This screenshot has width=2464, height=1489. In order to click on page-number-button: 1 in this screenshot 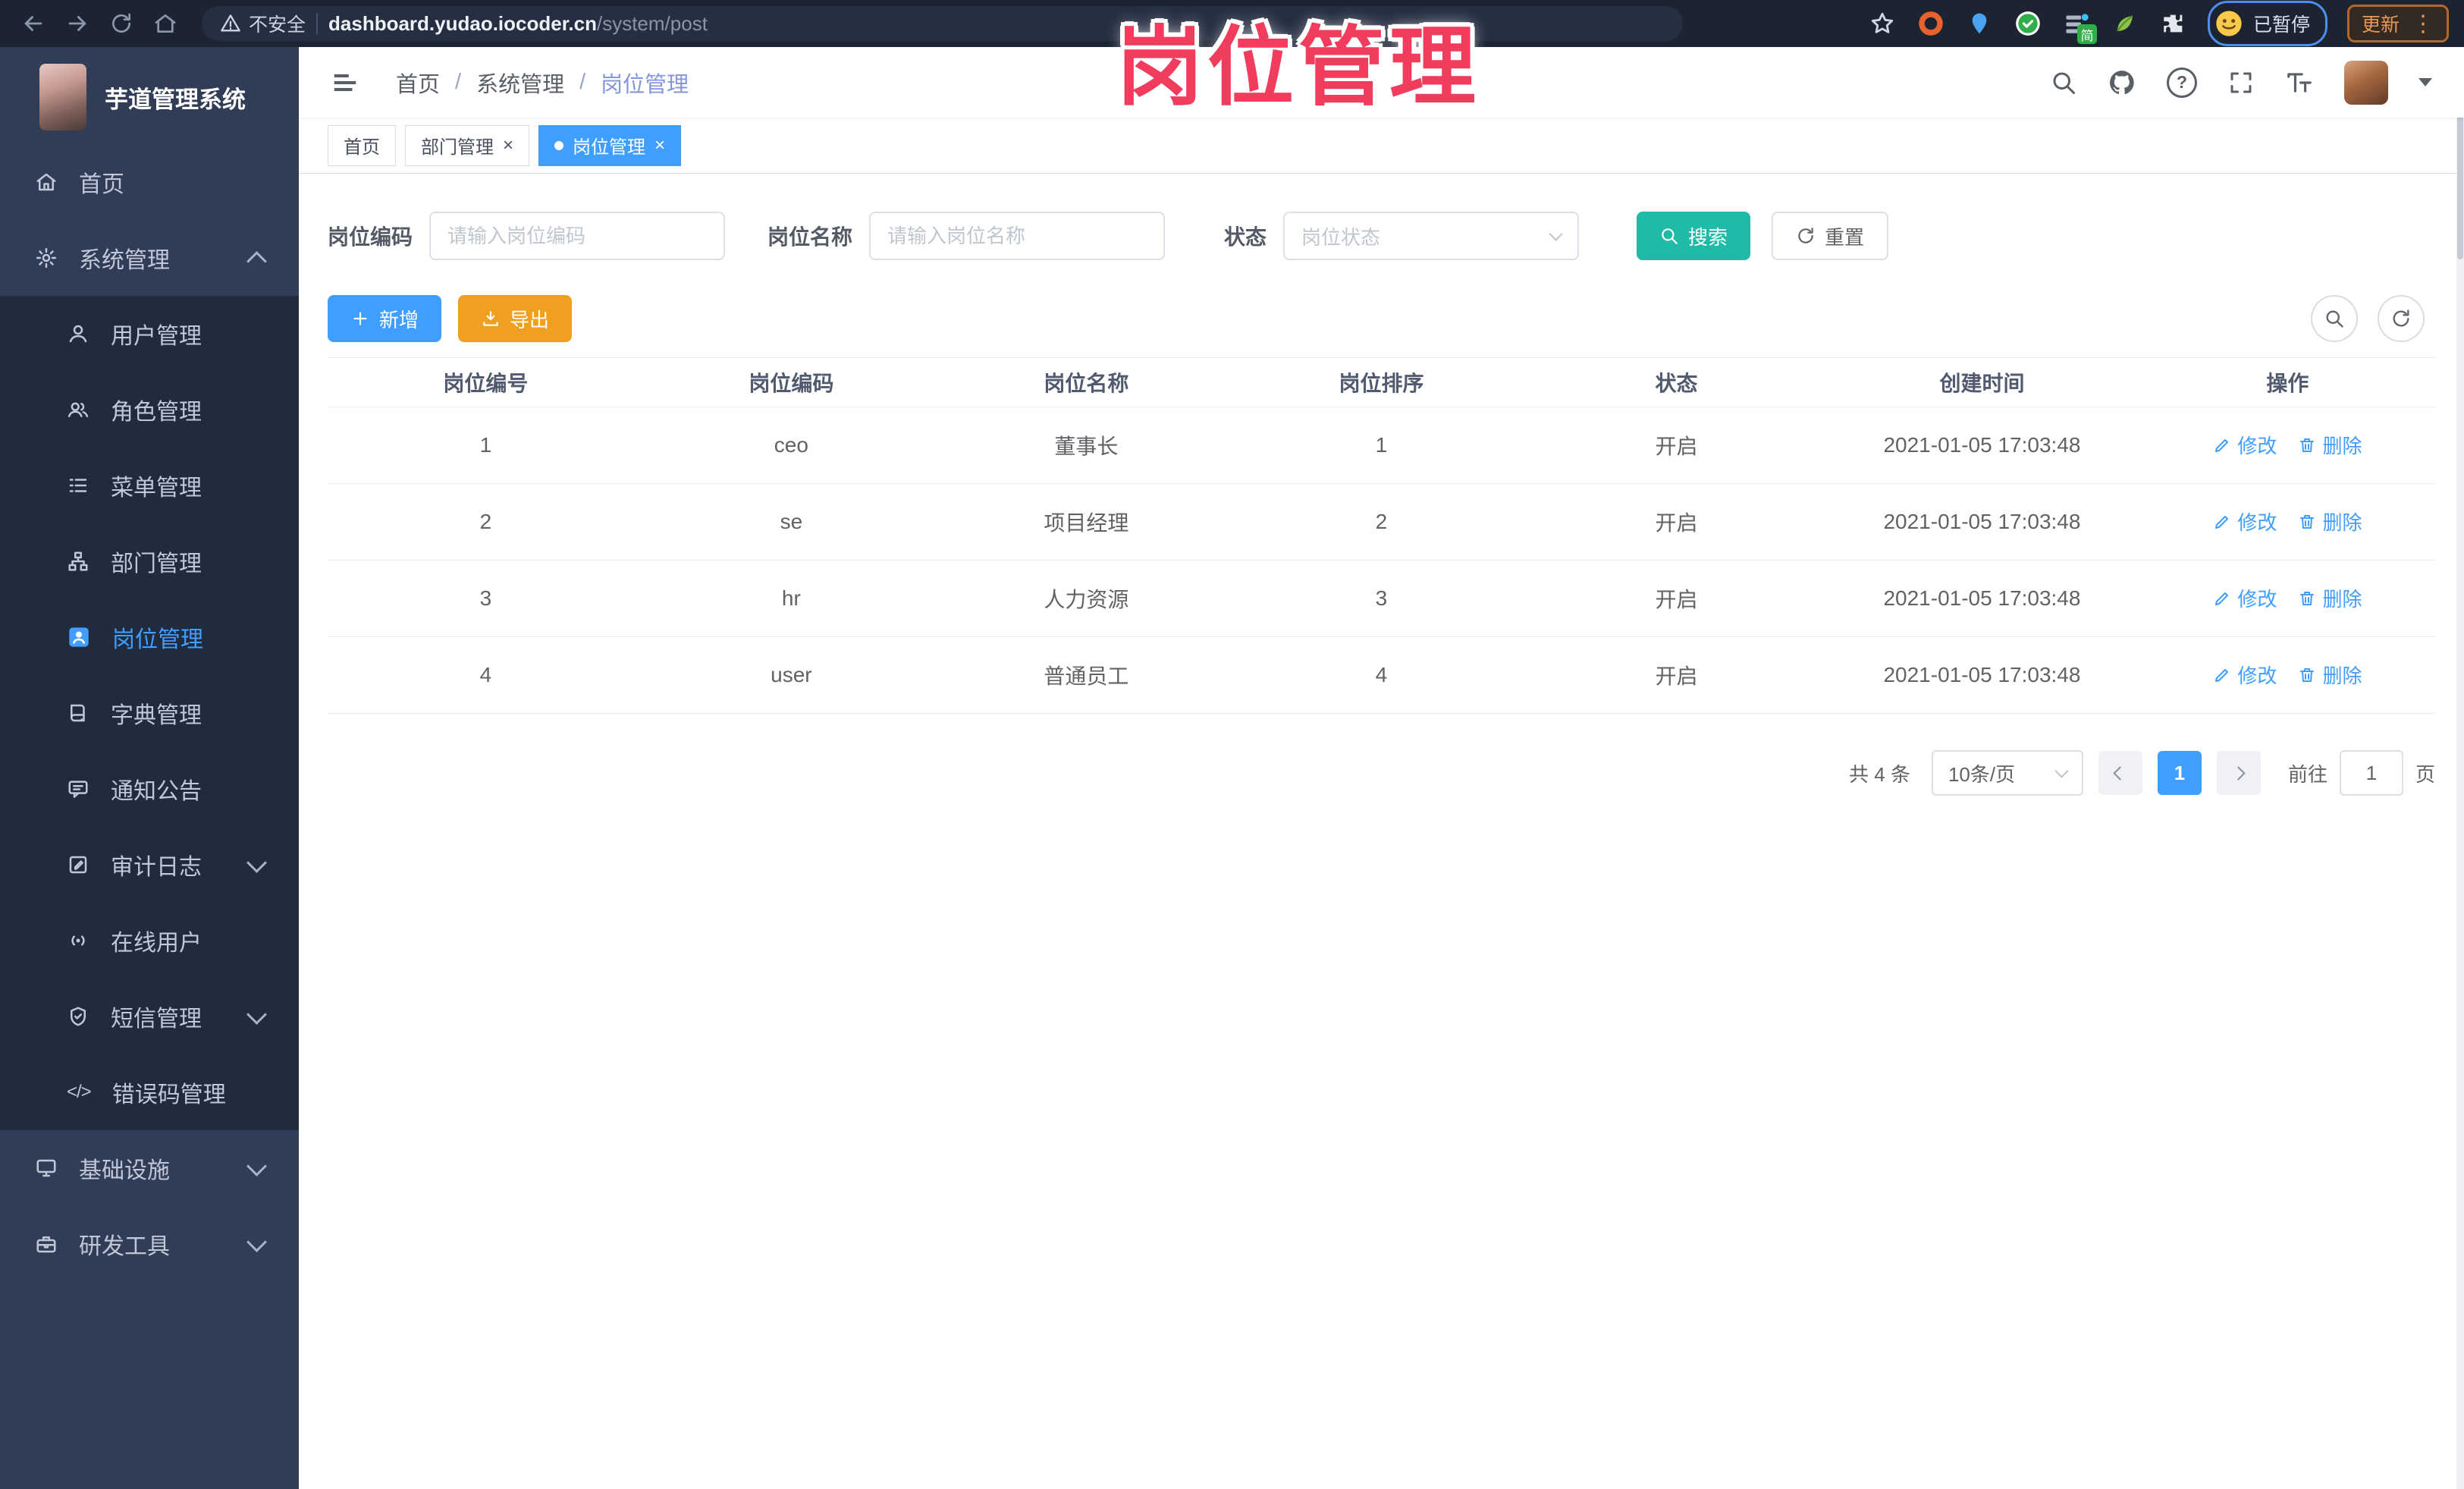, I will do `click(2180, 773)`.